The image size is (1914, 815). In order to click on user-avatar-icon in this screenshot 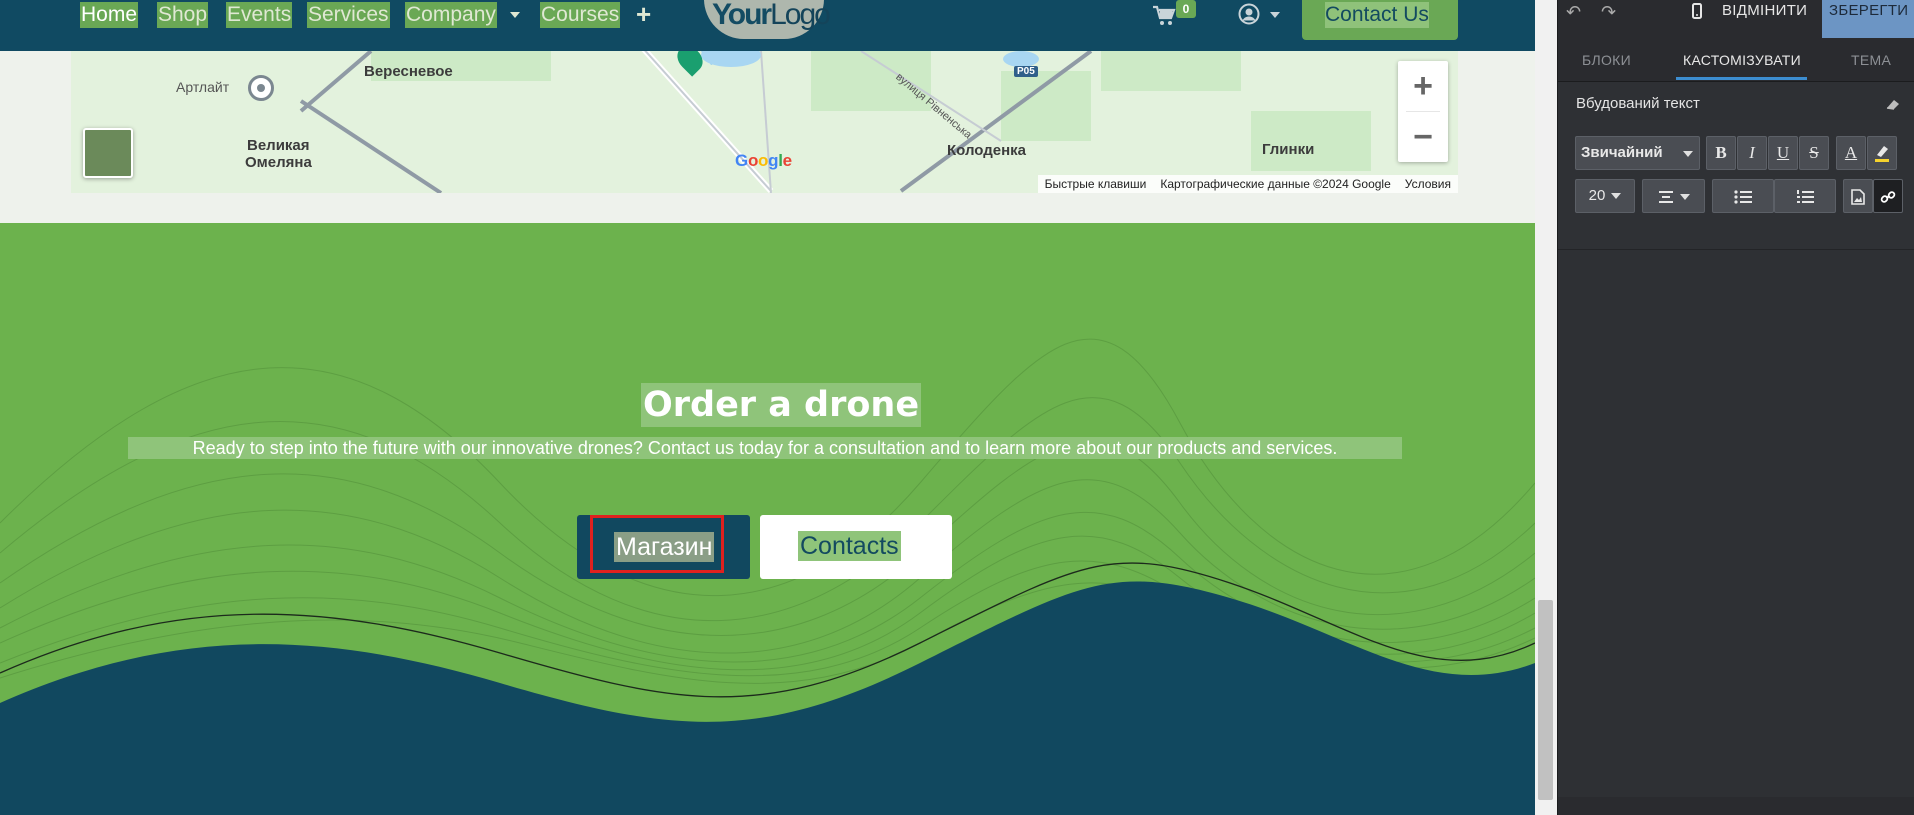, I will do `click(1249, 14)`.